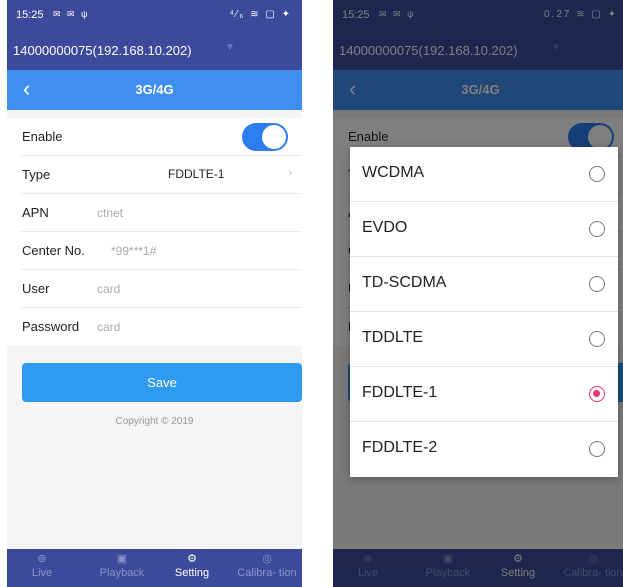 The height and width of the screenshot is (587, 623). I want to click on user-input: card, so click(108, 289).